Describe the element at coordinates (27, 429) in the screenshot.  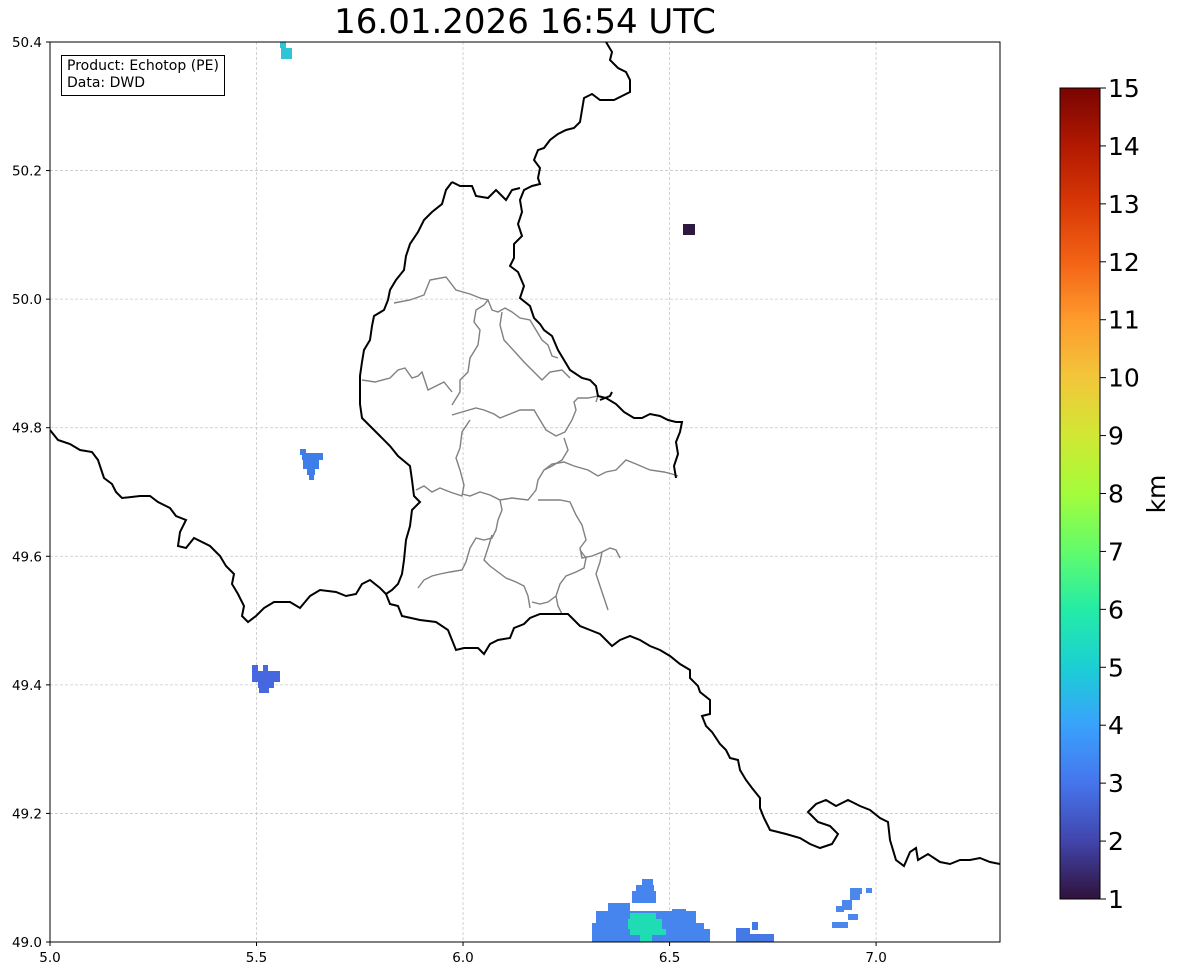
I see `y-tick-label: 49.8` at that location.